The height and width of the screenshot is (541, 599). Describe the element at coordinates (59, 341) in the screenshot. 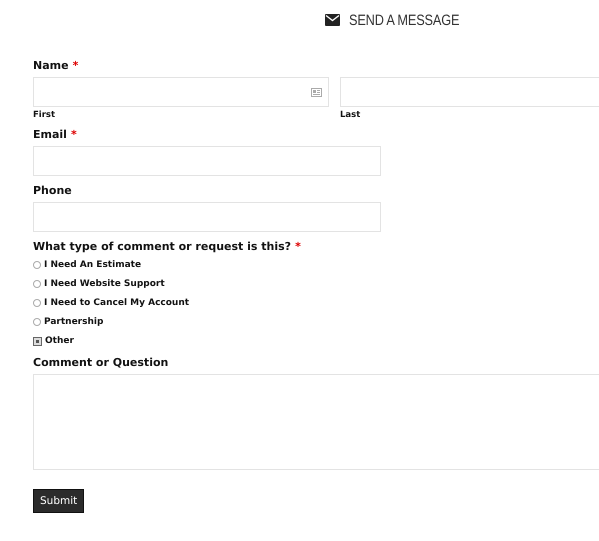

I see `option-label: Other` at that location.